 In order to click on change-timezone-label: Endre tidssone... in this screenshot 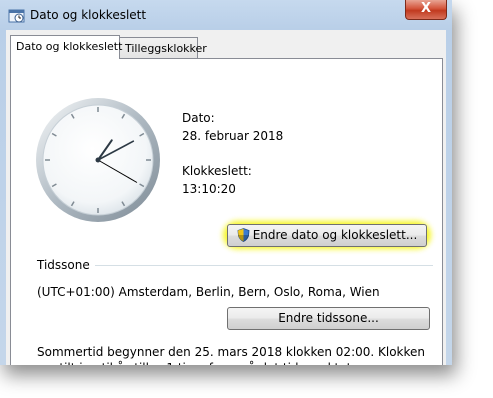, I will do `click(328, 318)`.